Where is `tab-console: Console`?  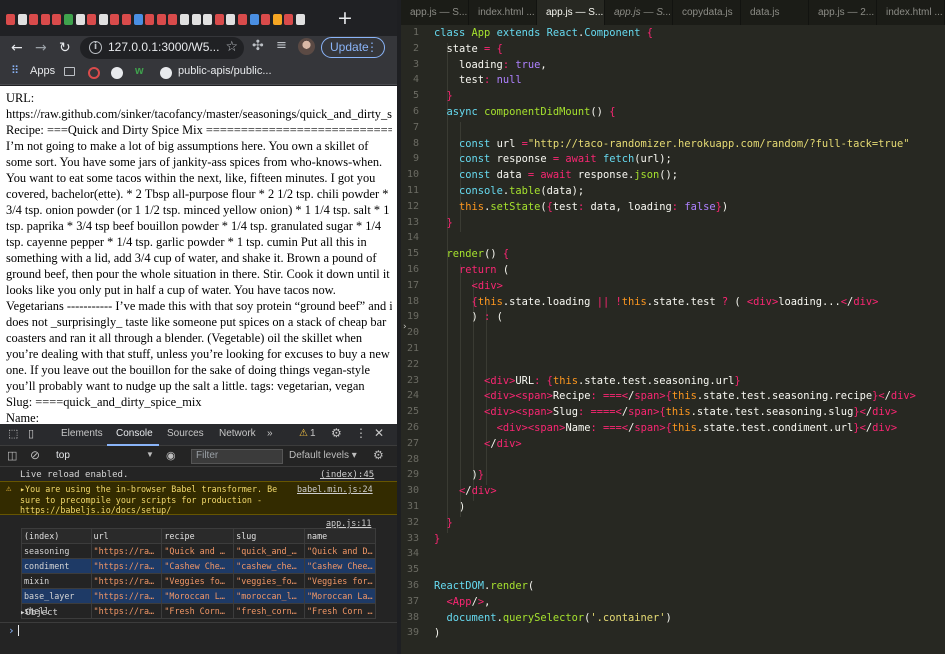 tab-console: Console is located at coordinates (134, 433).